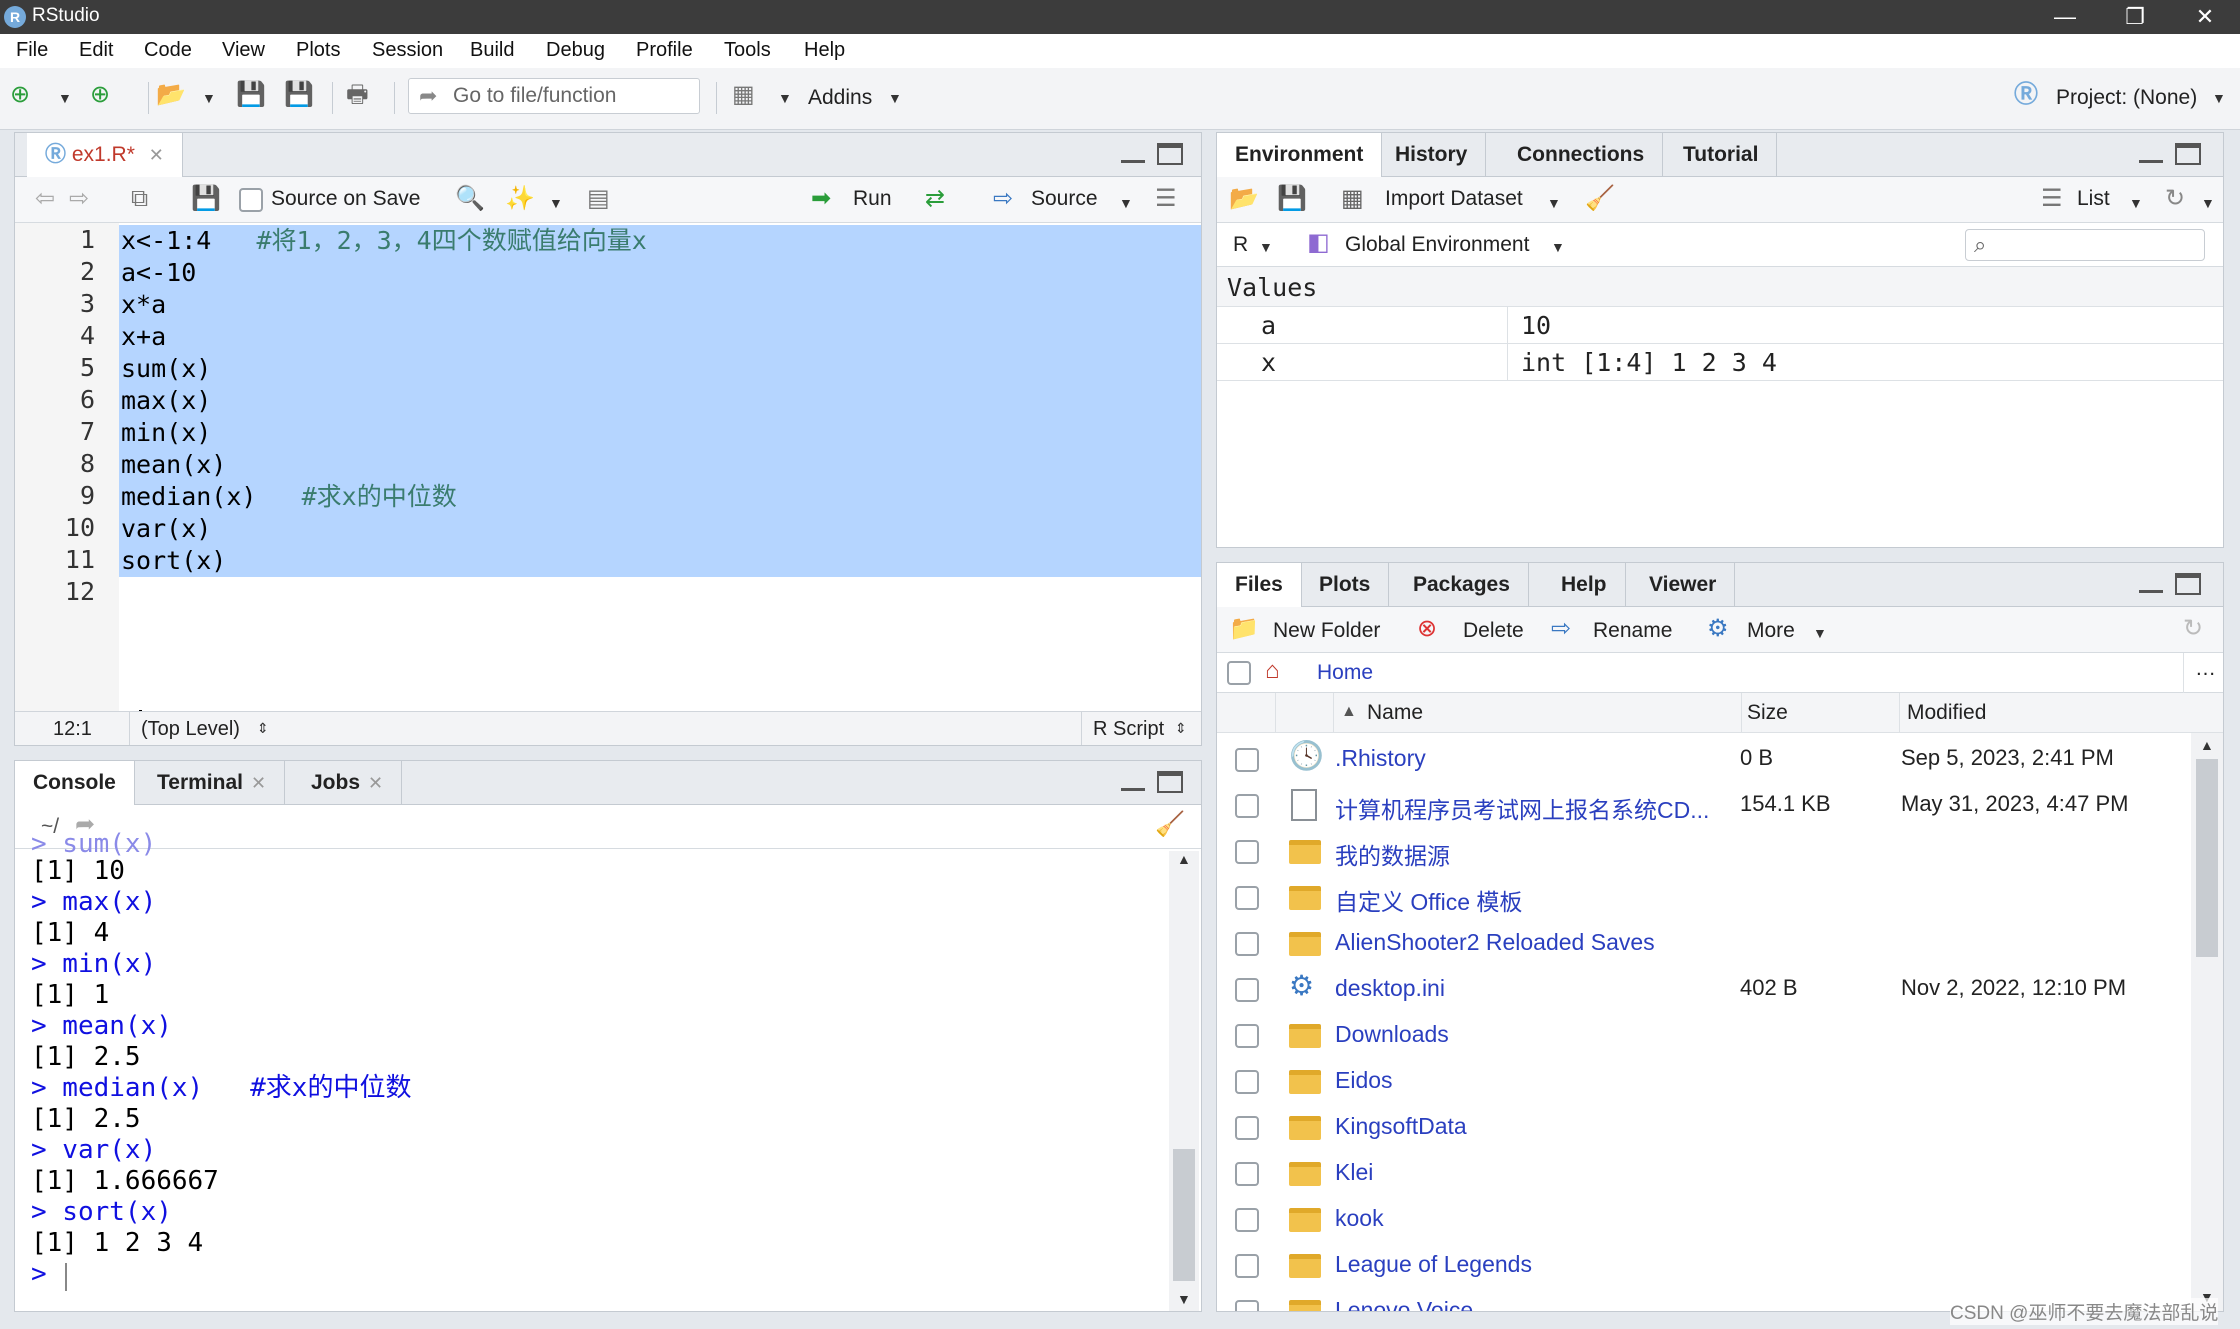 This screenshot has width=2240, height=1329. I want to click on code-line-4: x+a, so click(143, 337).